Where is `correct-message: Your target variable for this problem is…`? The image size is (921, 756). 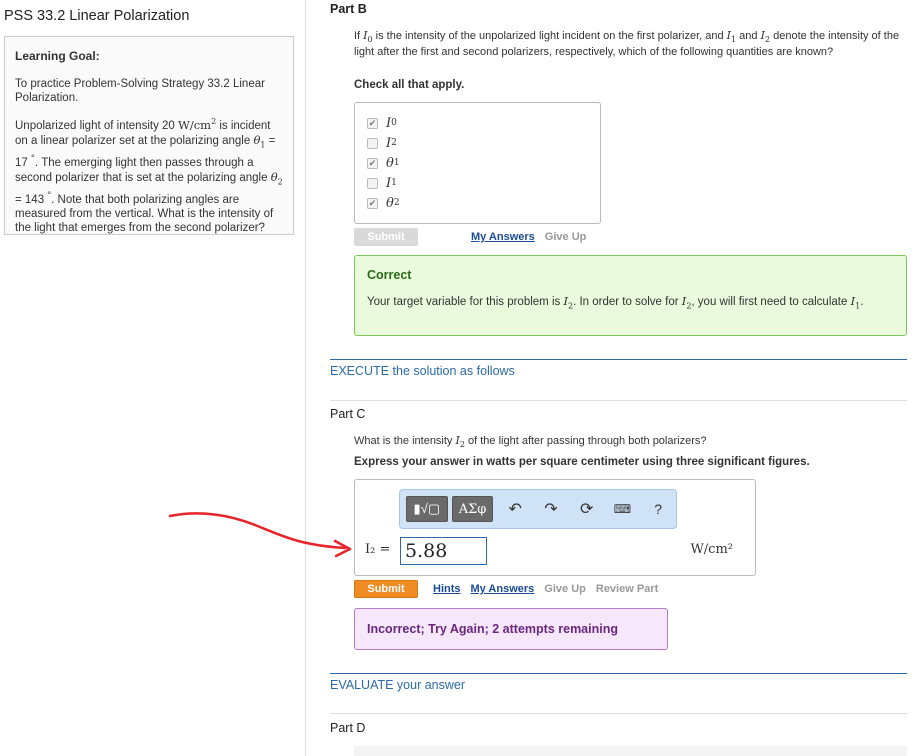
correct-message: Your target variable for this problem is… is located at coordinates (615, 302).